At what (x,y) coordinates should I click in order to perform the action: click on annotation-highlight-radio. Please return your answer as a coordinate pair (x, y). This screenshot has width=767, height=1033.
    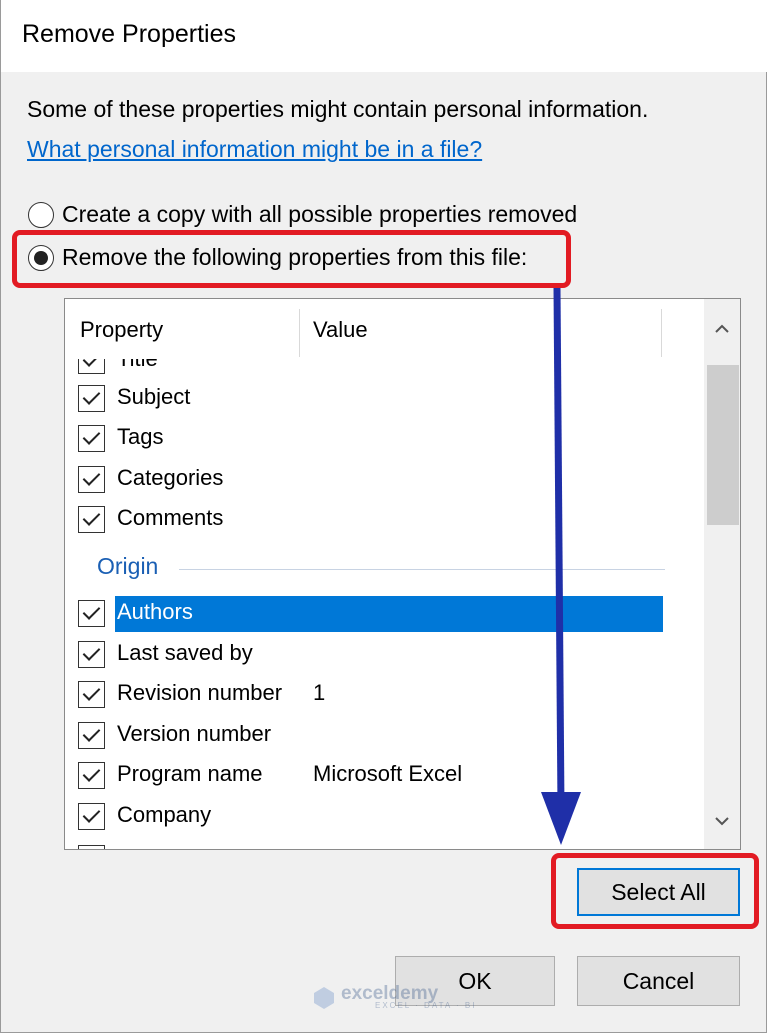
    Looking at the image, I should click on (291, 259).